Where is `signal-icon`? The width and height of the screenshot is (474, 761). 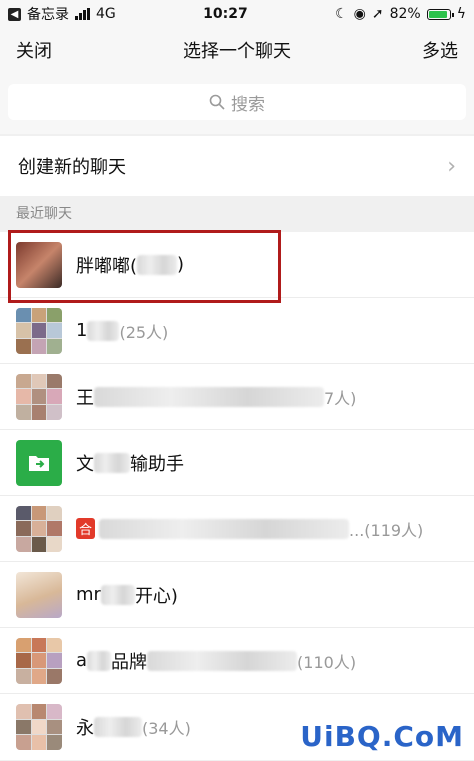
signal-icon is located at coordinates (82, 14).